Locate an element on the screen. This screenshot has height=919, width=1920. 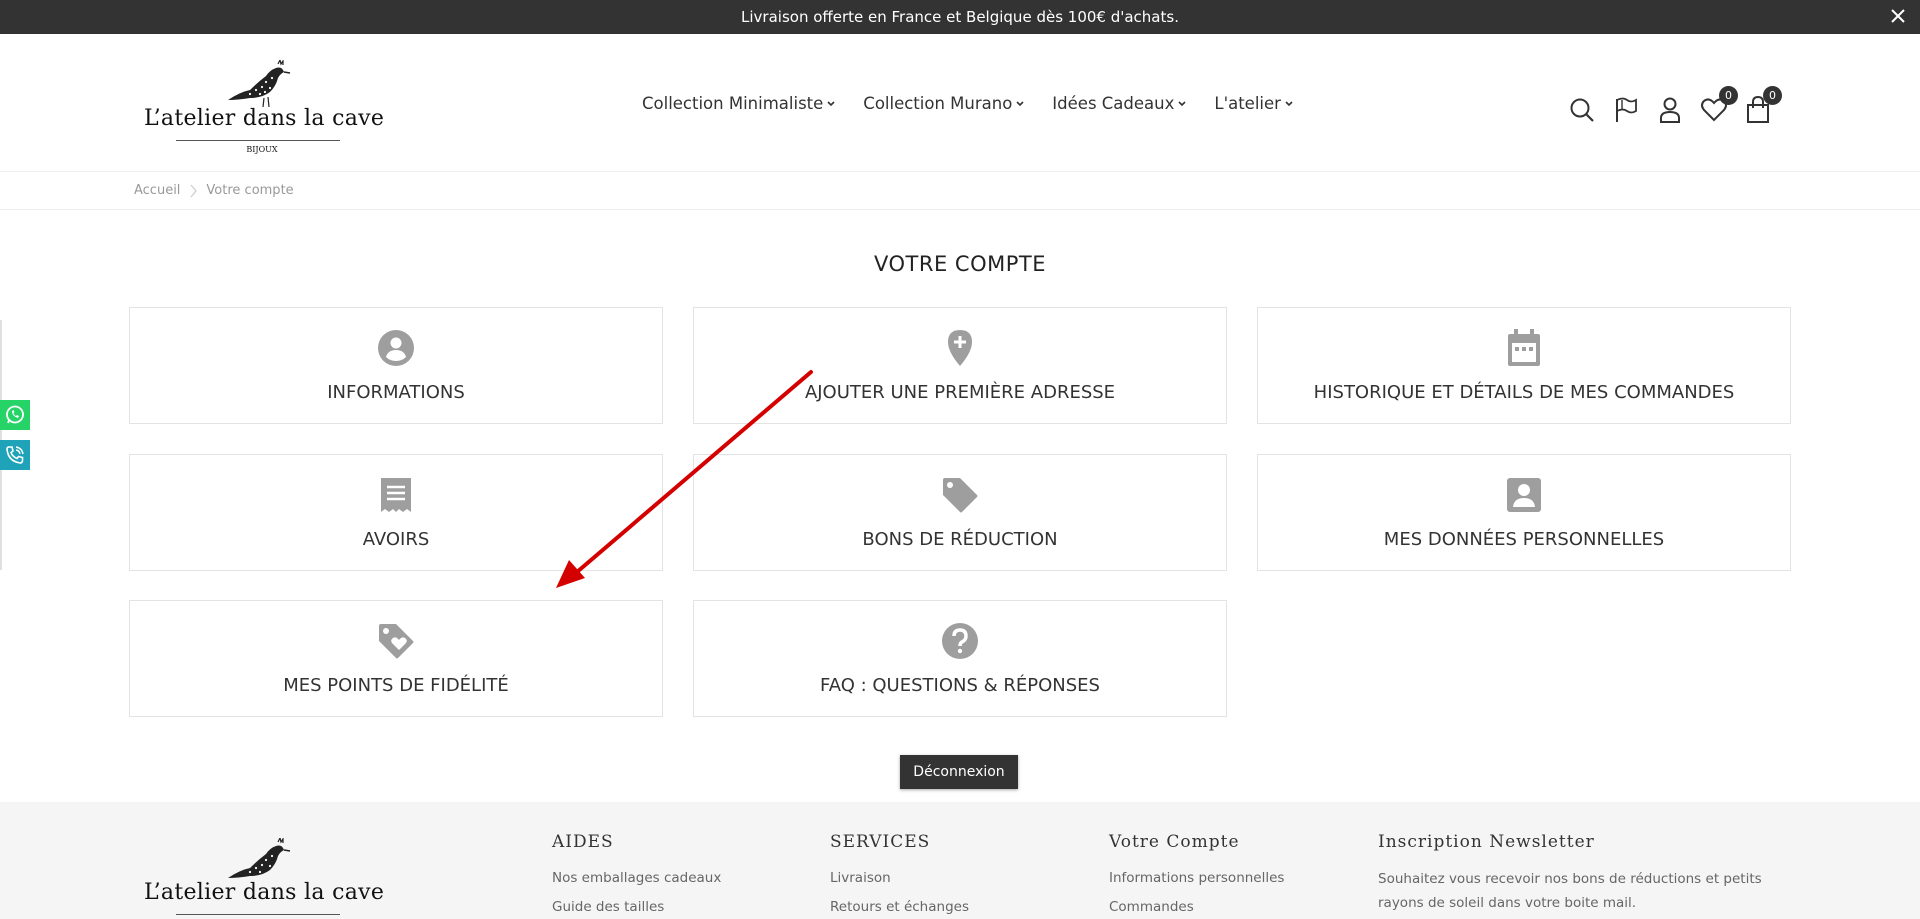
search-icon is located at coordinates (1582, 110).